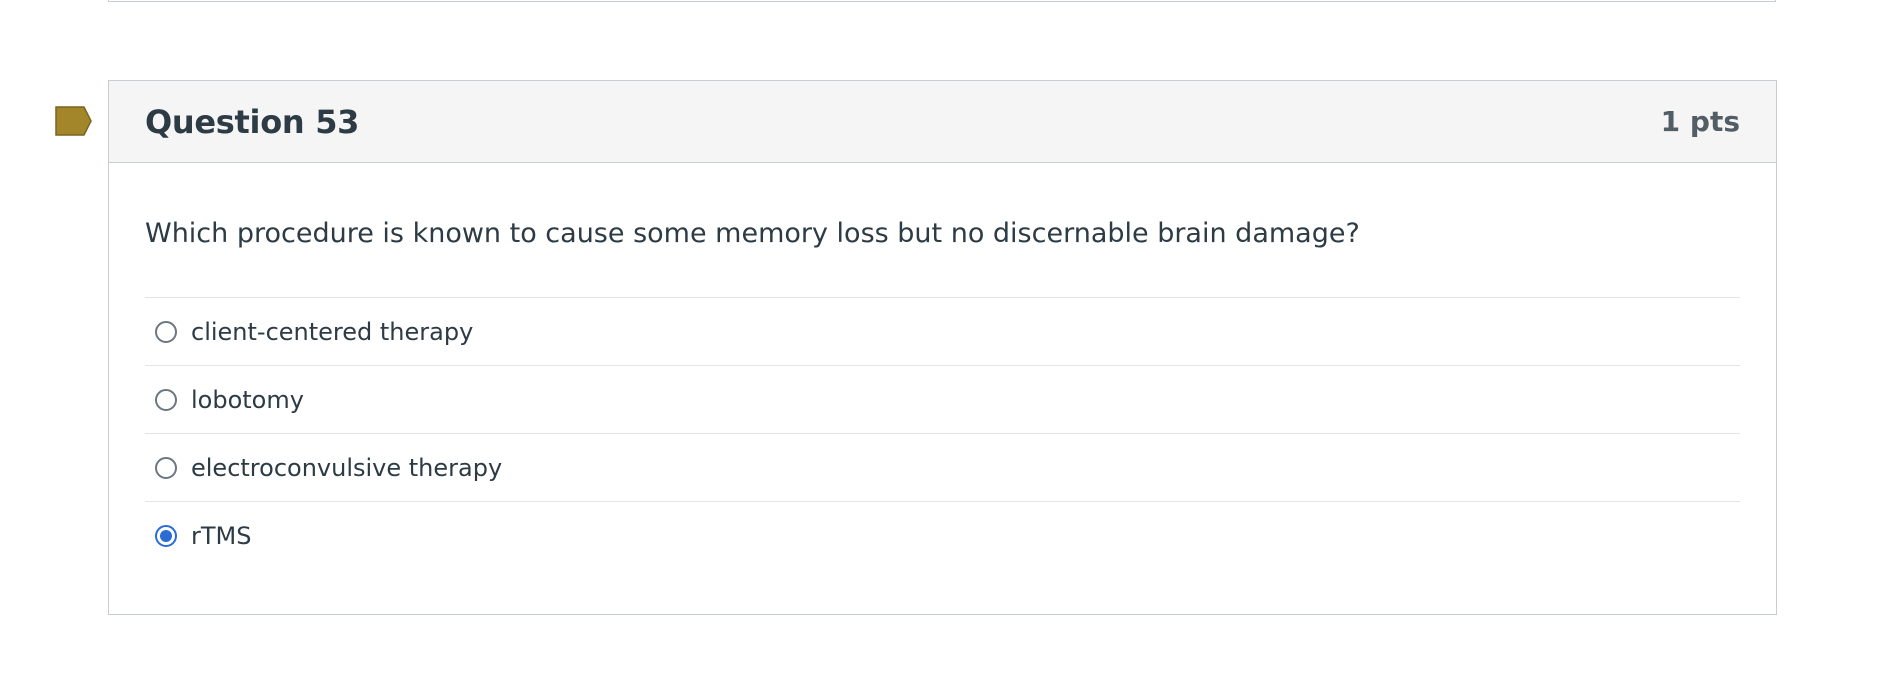  What do you see at coordinates (1700, 121) in the screenshot?
I see `question-points: 1 pts` at bounding box center [1700, 121].